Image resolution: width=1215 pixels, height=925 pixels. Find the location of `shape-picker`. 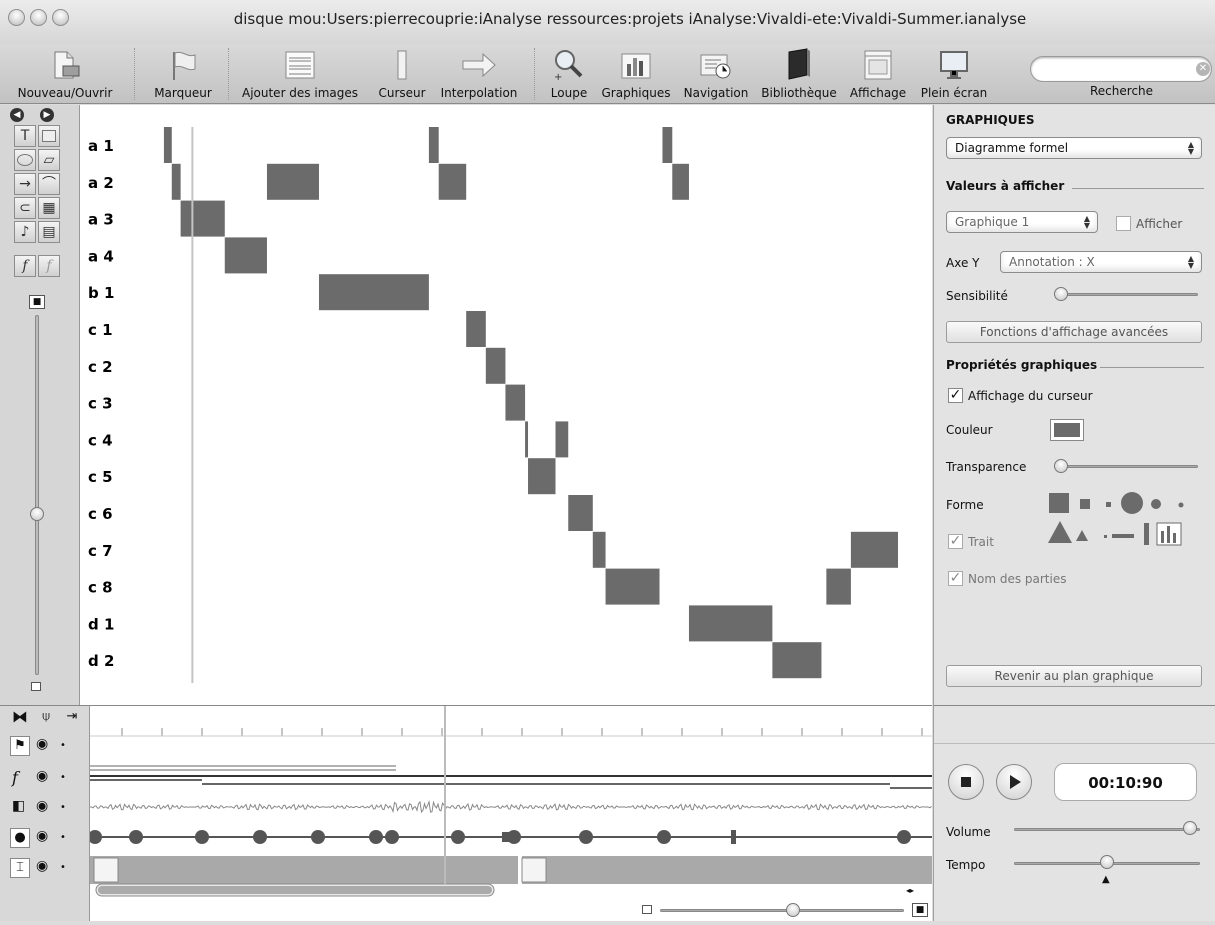

shape-picker is located at coordinates (1121, 520).